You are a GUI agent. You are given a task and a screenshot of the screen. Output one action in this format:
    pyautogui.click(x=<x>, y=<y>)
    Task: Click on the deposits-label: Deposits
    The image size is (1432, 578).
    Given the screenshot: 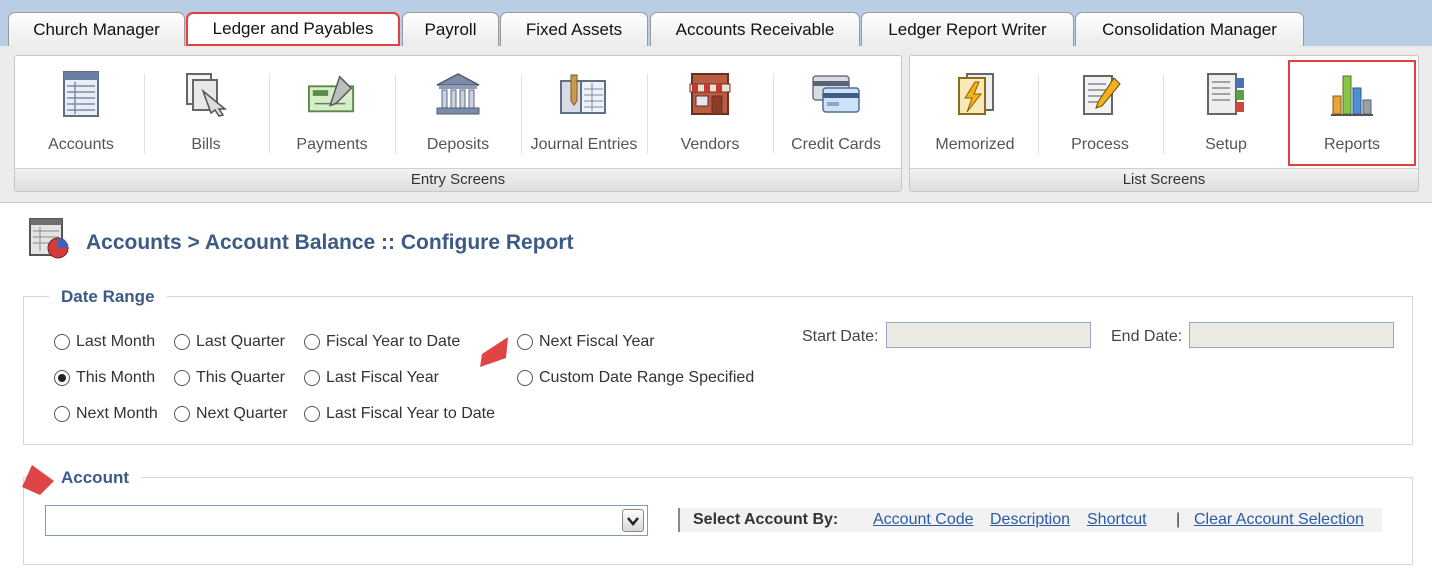 What is the action you would take?
    pyautogui.click(x=458, y=144)
    